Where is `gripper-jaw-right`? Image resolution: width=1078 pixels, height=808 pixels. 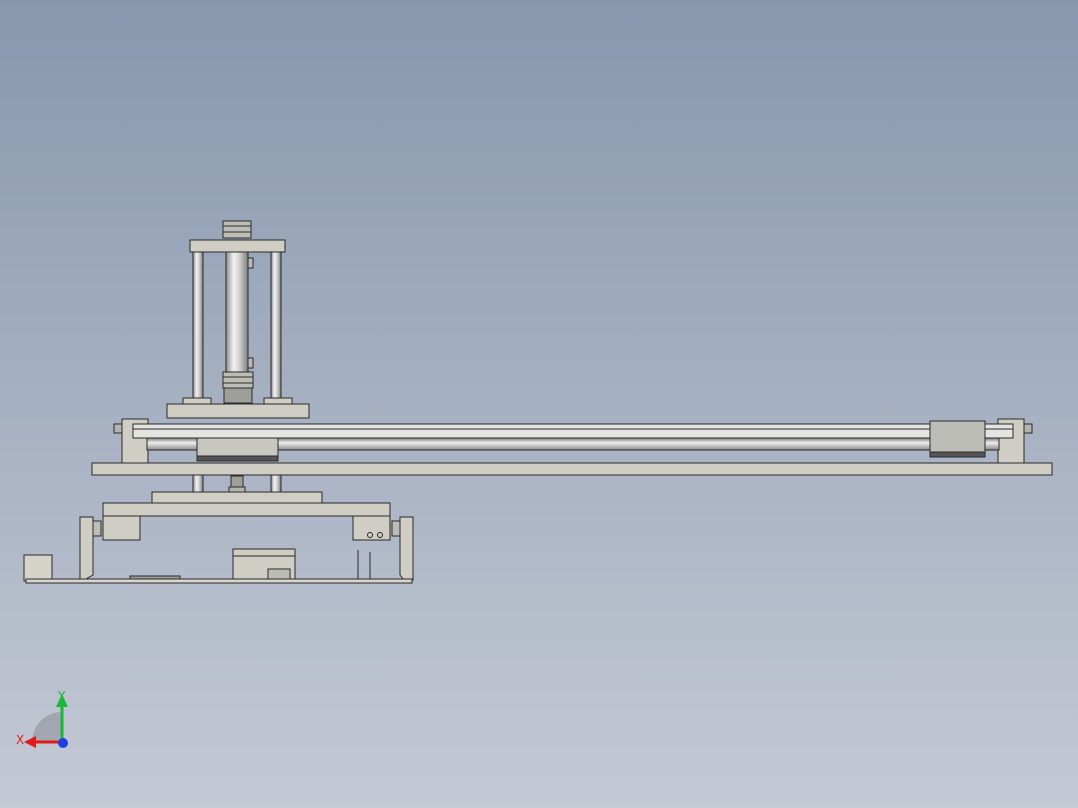
gripper-jaw-right is located at coordinates (406, 548).